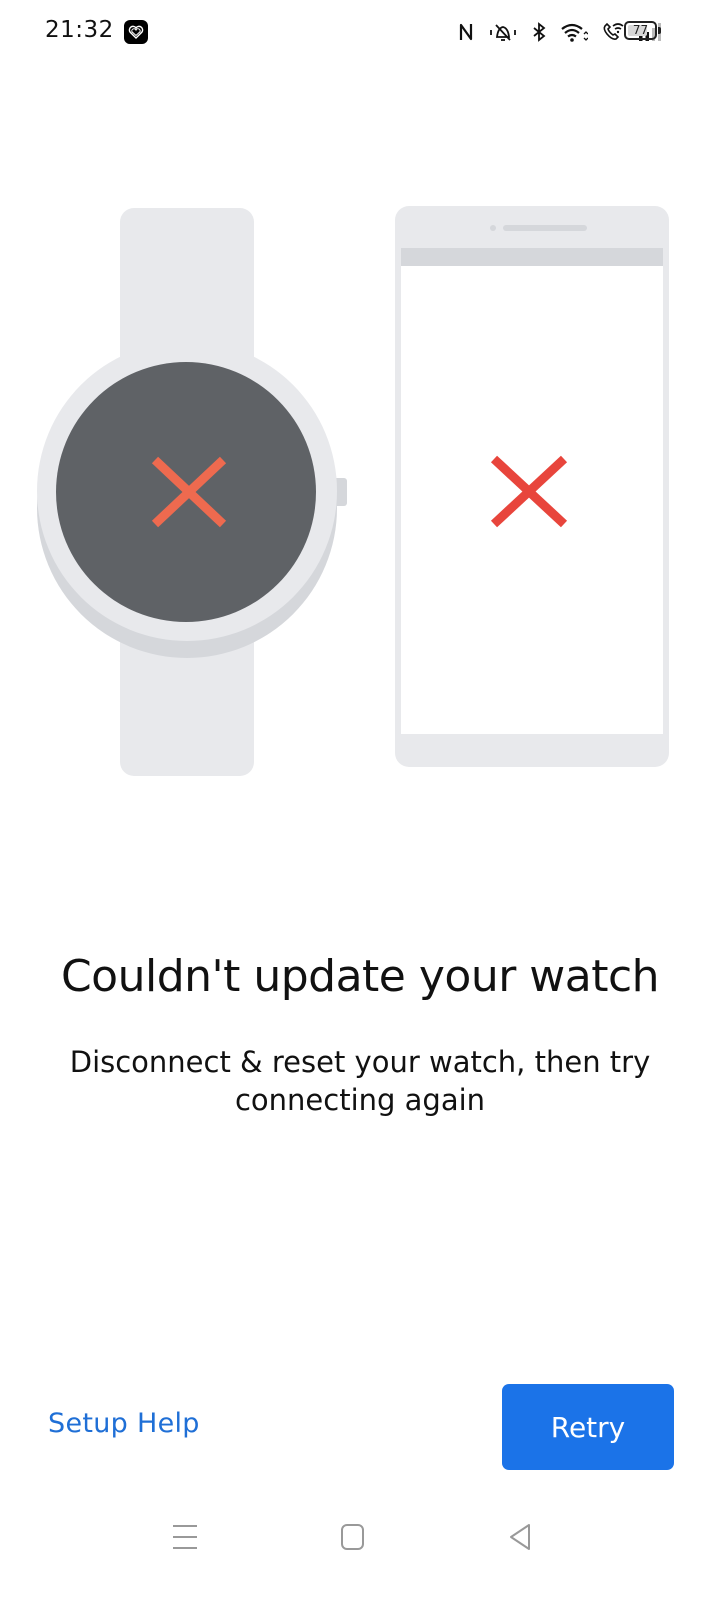  What do you see at coordinates (79, 30) in the screenshot?
I see `status-time: 21:32` at bounding box center [79, 30].